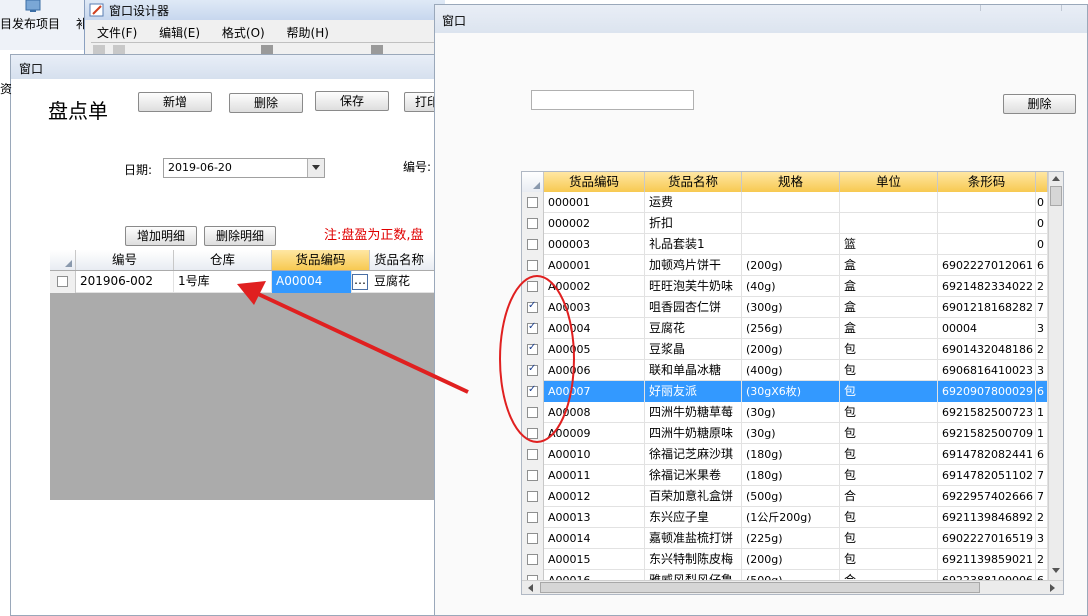  What do you see at coordinates (693, 454) in the screenshot?
I see `cell-name: 徐福记芝麻沙琪` at bounding box center [693, 454].